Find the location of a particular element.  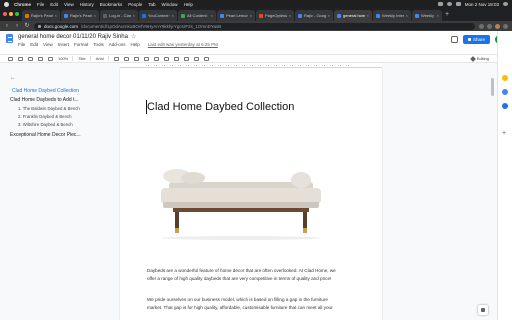

keep-icon is located at coordinates (505, 78).